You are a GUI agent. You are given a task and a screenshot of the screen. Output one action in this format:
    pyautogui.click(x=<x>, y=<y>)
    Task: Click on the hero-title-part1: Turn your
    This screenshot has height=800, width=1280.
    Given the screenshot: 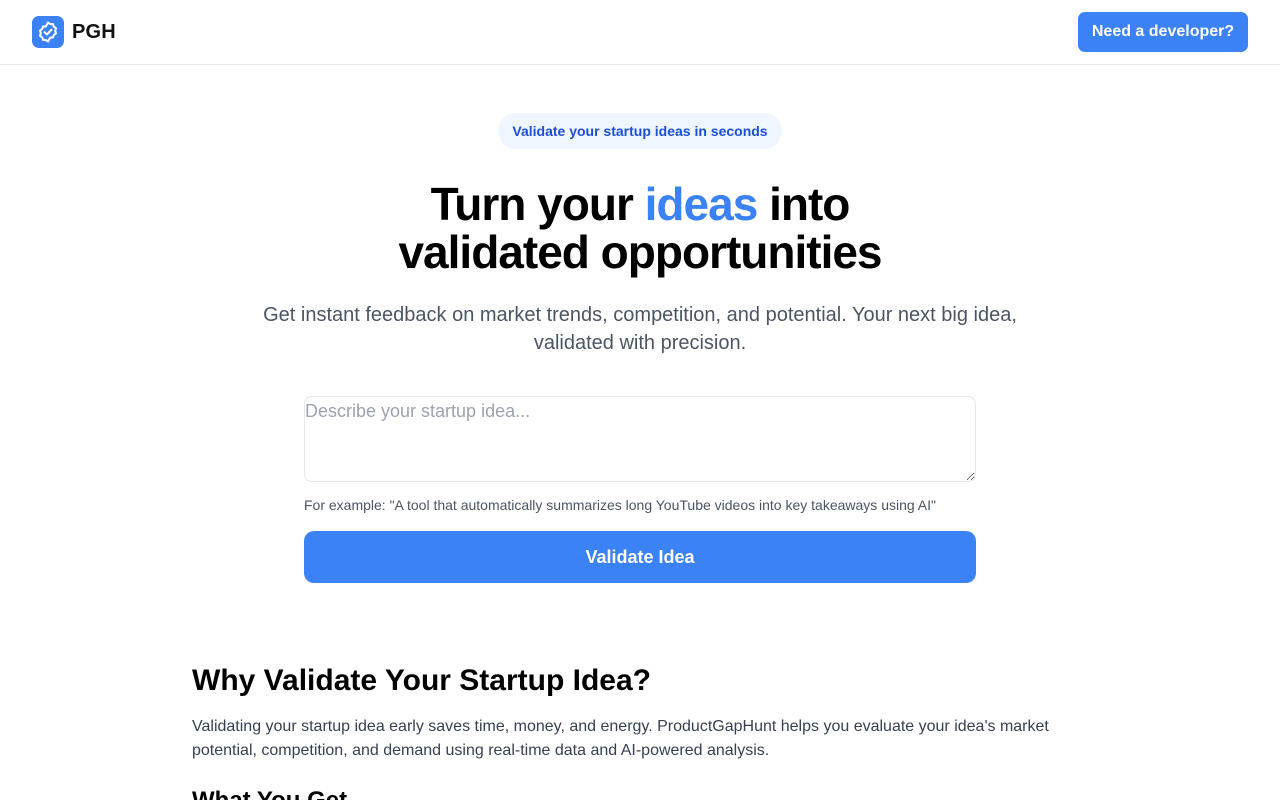 What is the action you would take?
    pyautogui.click(x=537, y=204)
    